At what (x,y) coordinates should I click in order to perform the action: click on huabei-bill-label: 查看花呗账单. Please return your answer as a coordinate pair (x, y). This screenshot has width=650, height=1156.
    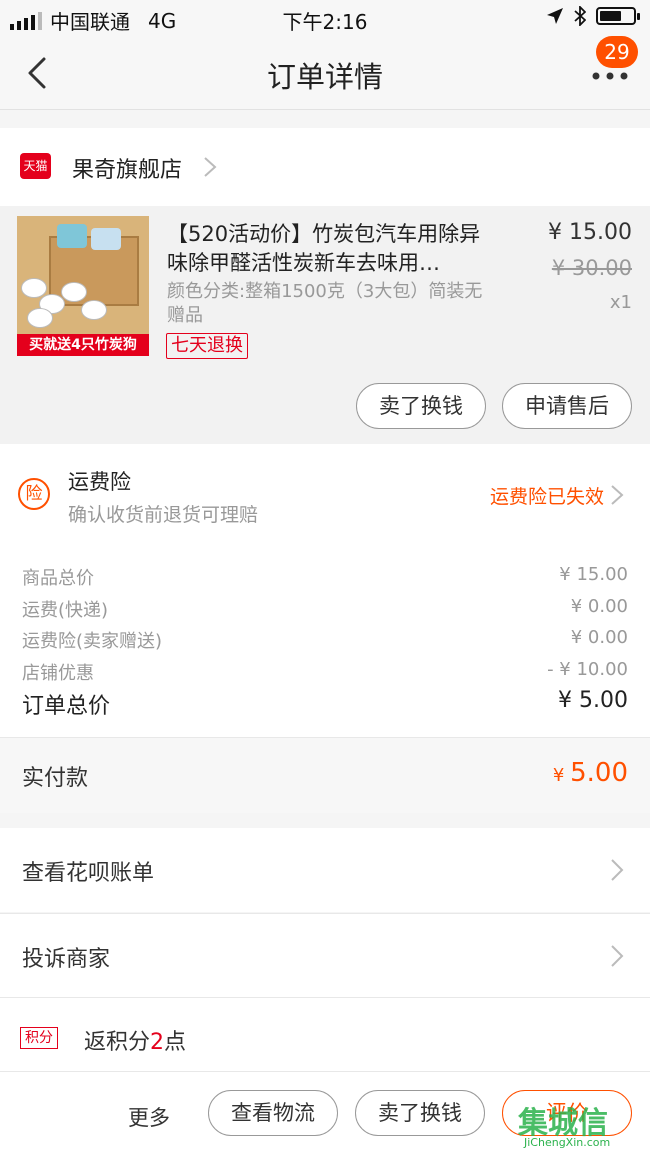
    Looking at the image, I should click on (88, 873).